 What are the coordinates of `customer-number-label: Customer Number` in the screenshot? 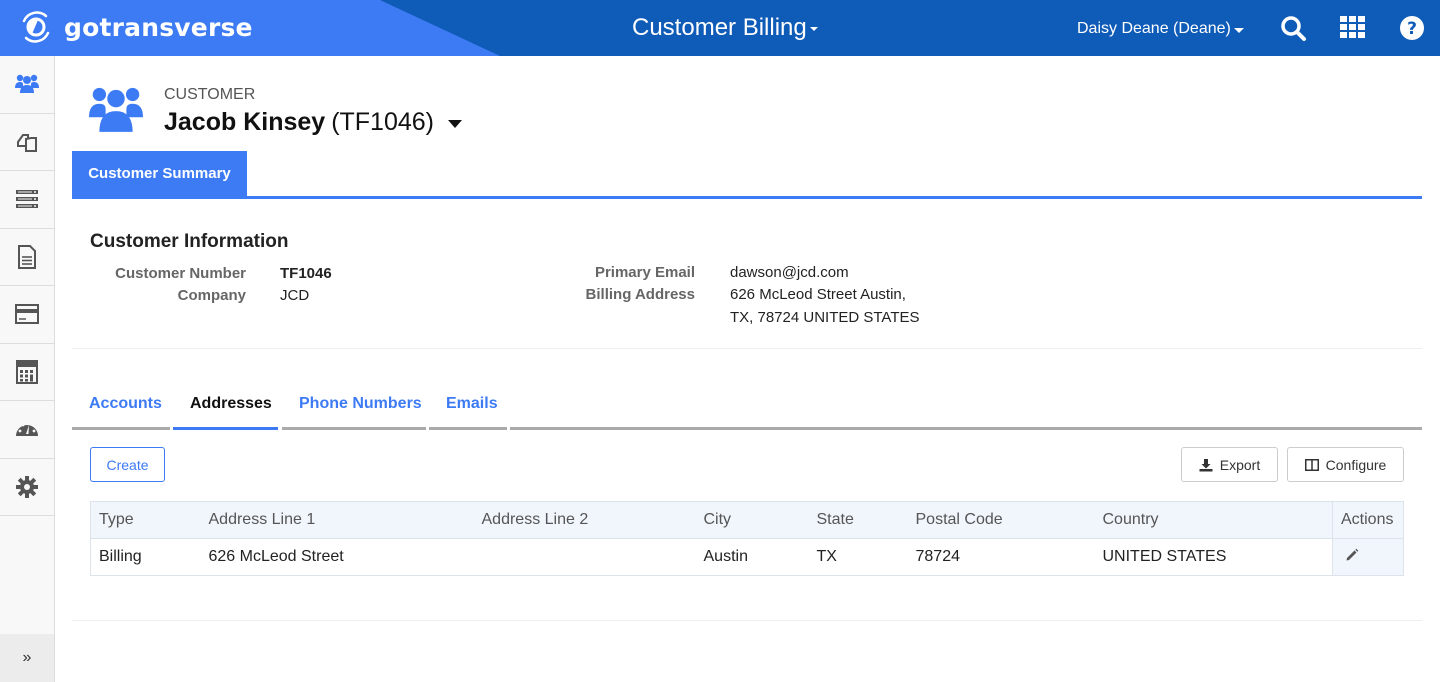 It's located at (180, 273).